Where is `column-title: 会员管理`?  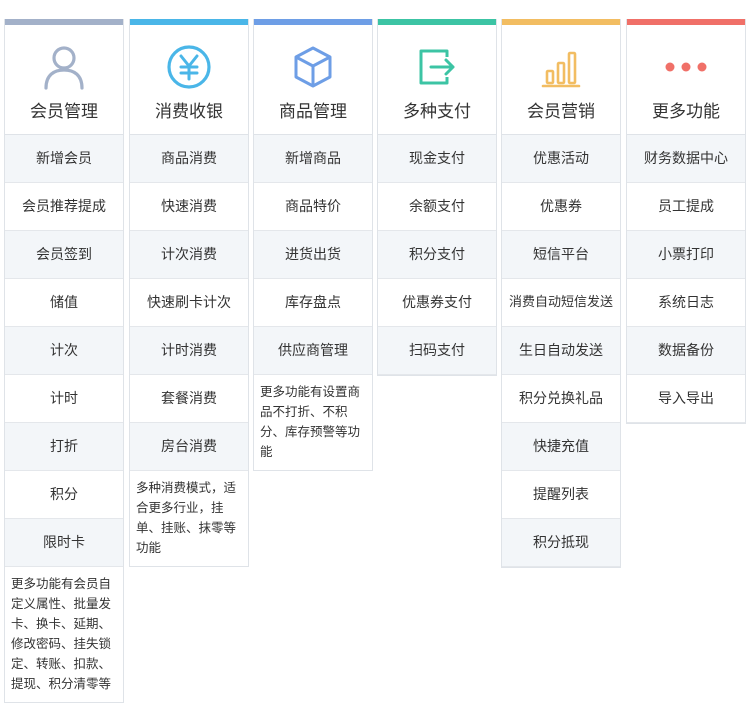 column-title: 会员管理 is located at coordinates (64, 112).